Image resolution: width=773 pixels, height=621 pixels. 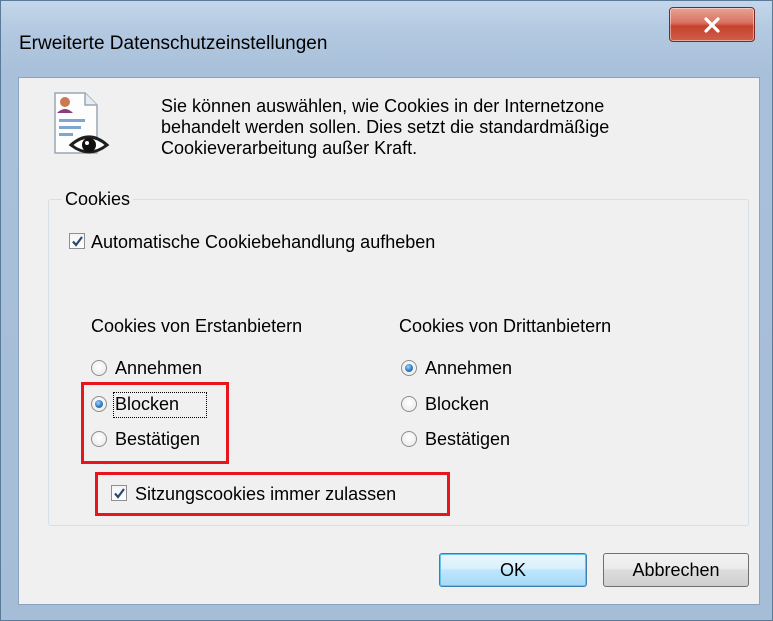 I want to click on third-party-block-label: Blocken, so click(x=457, y=404).